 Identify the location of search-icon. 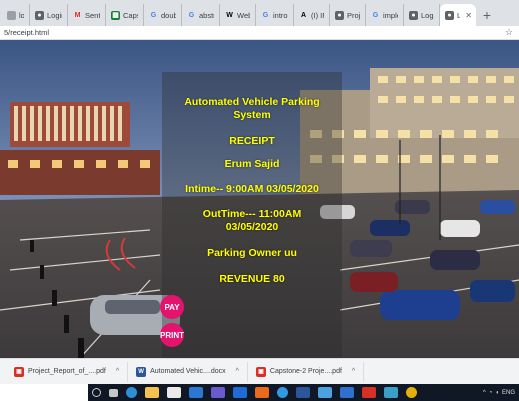
(96, 392).